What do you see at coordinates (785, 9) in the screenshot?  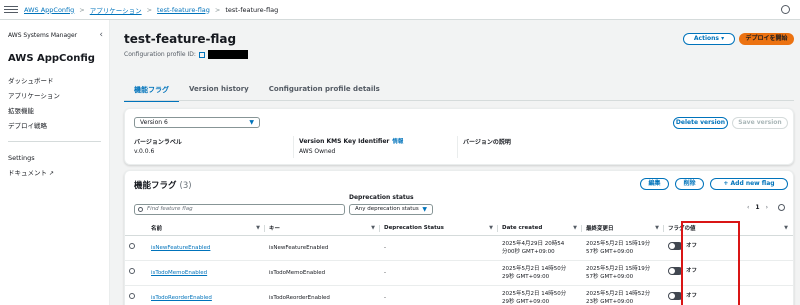 I see `settings-icon` at bounding box center [785, 9].